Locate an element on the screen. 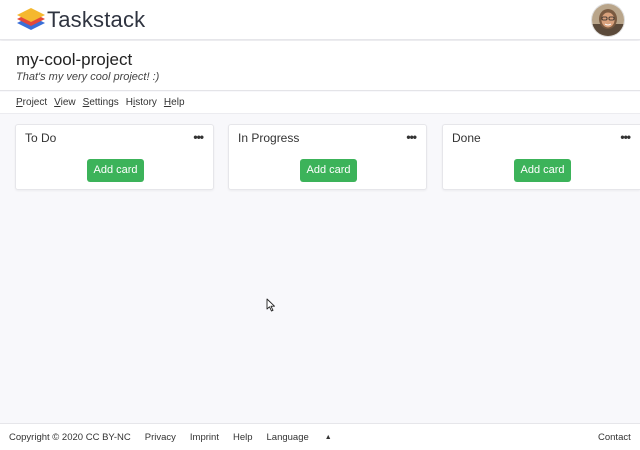  project-menubar: Project View Settings History Help is located at coordinates (320, 103).